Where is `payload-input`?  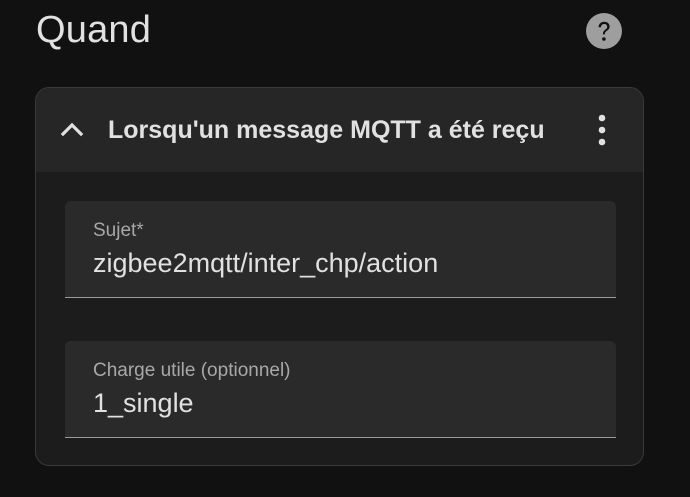
payload-input is located at coordinates (343, 403).